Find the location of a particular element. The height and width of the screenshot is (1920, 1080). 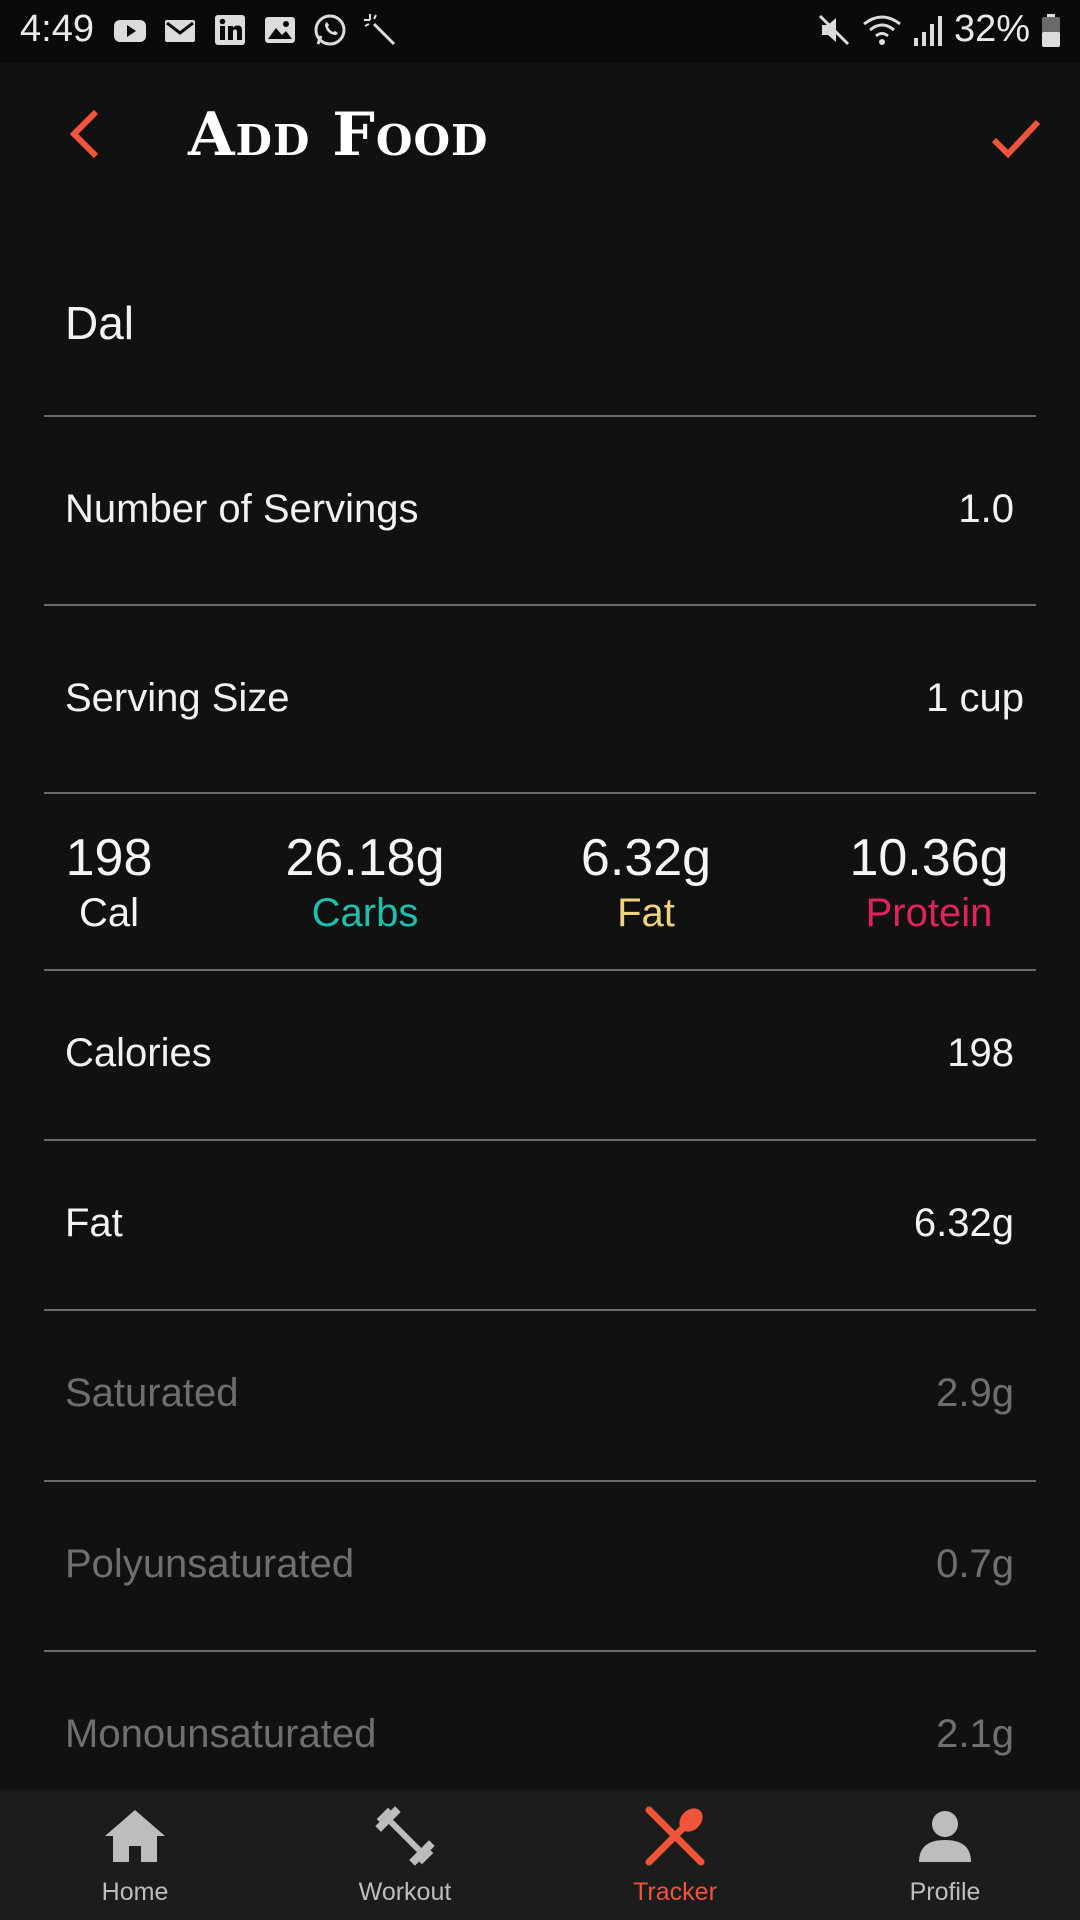

macro-fat-label: Fat is located at coordinates (646, 913).